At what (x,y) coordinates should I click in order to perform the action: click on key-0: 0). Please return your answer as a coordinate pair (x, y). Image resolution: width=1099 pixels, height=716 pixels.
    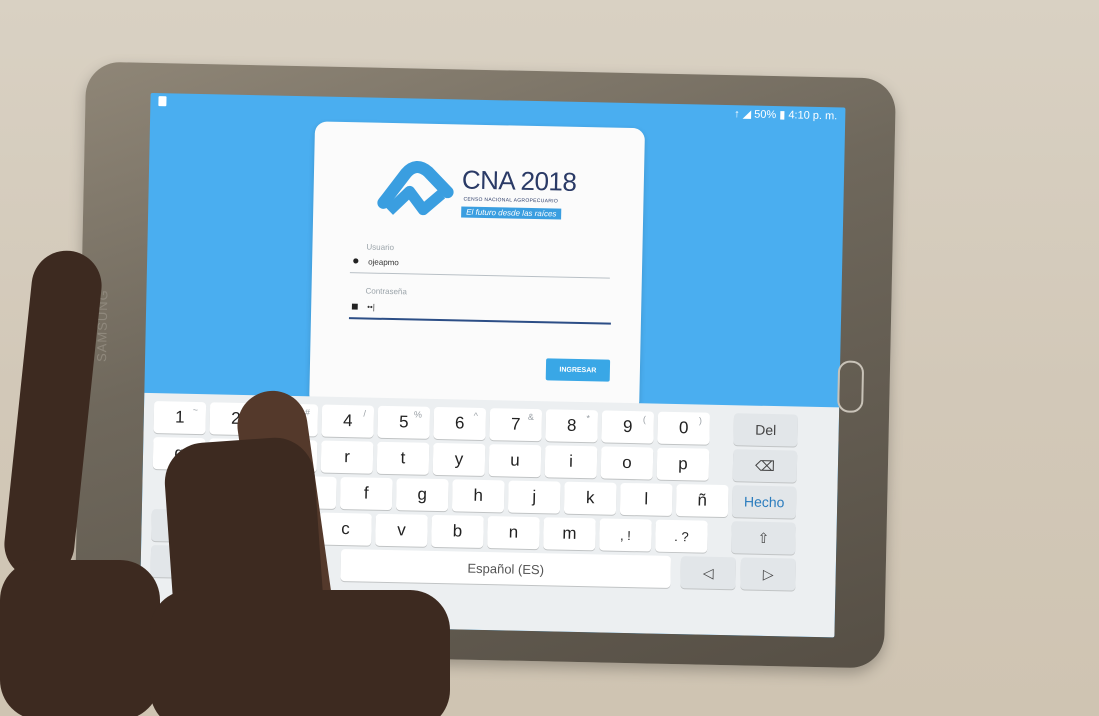
    Looking at the image, I should click on (684, 428).